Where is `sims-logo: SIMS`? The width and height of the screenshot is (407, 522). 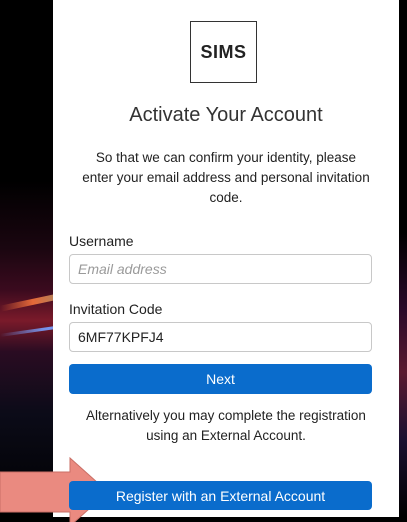
sims-logo: SIMS is located at coordinates (223, 52).